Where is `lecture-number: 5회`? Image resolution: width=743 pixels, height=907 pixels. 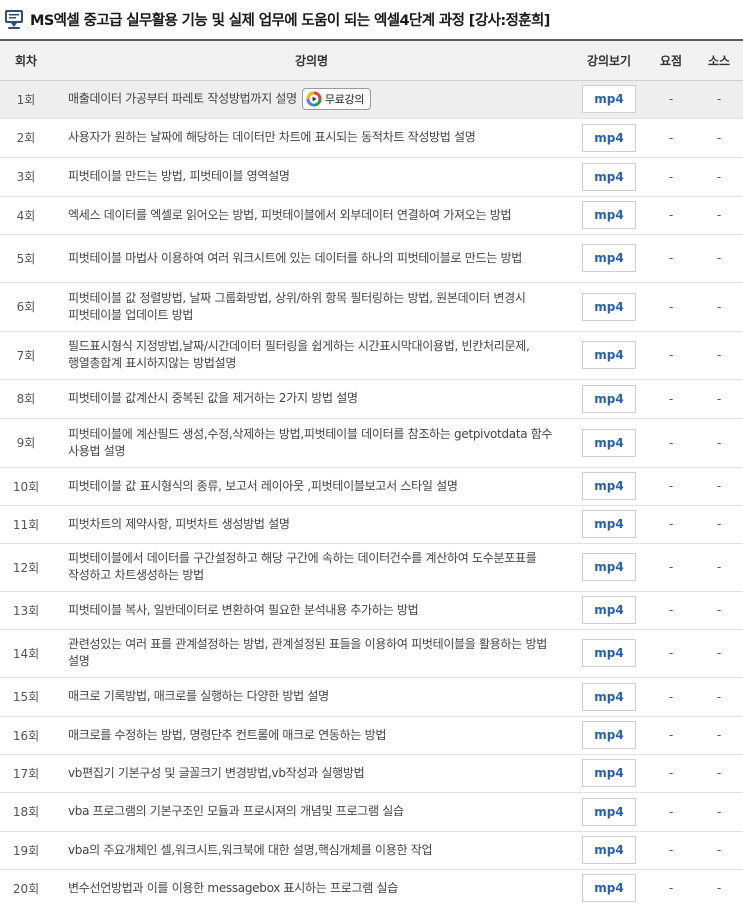
lecture-number: 5회 is located at coordinates (26, 258).